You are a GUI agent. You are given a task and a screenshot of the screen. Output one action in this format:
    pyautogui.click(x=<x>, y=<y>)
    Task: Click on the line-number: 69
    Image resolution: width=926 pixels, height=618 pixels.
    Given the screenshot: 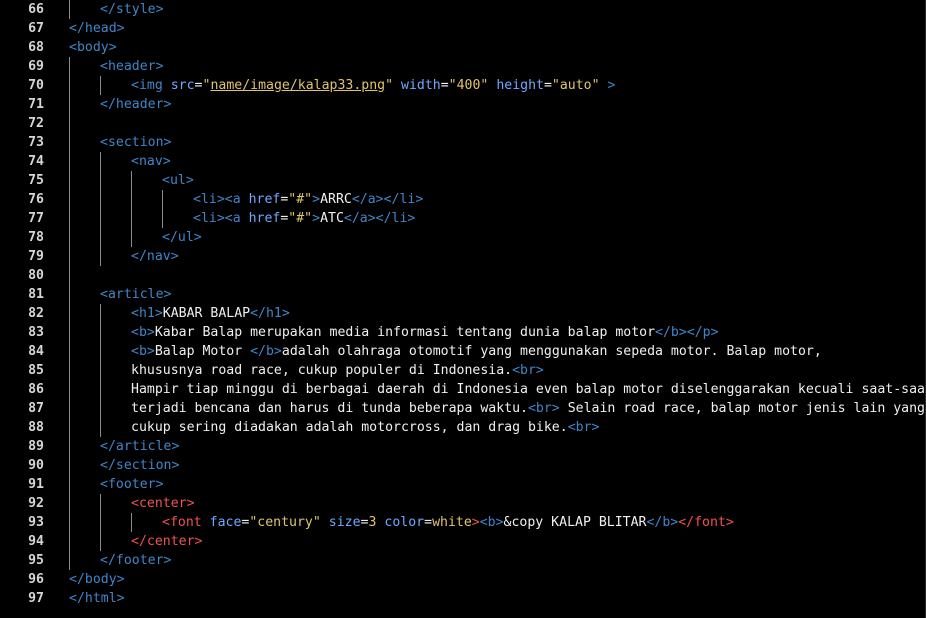 What is the action you would take?
    pyautogui.click(x=36, y=66)
    